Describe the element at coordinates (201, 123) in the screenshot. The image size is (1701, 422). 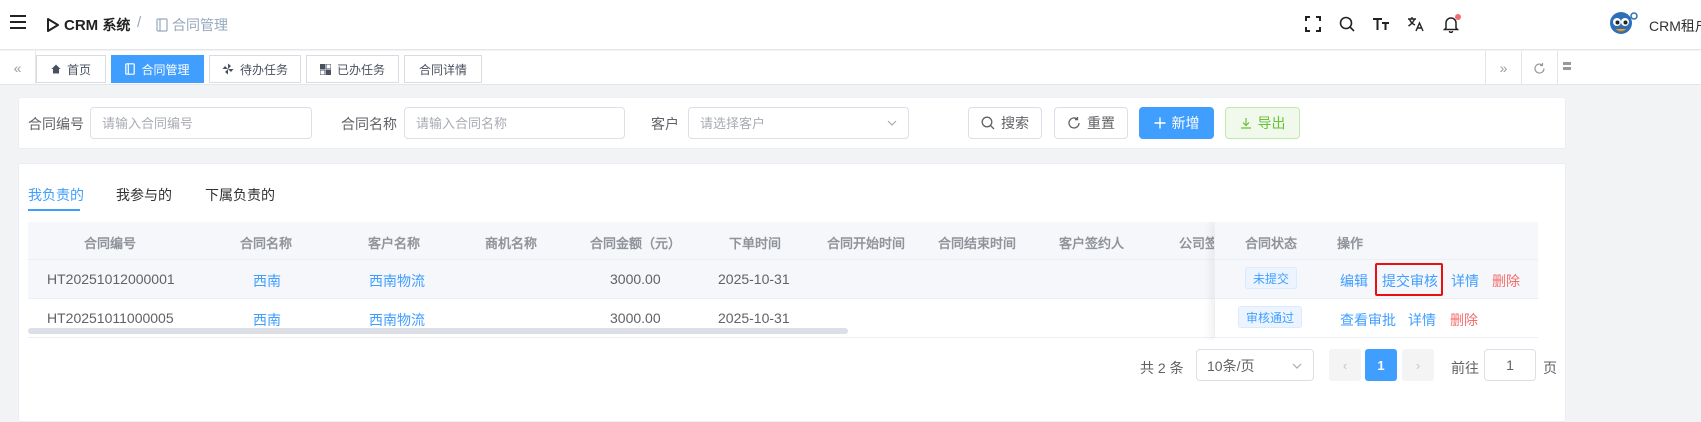
I see `contract-no-input` at that location.